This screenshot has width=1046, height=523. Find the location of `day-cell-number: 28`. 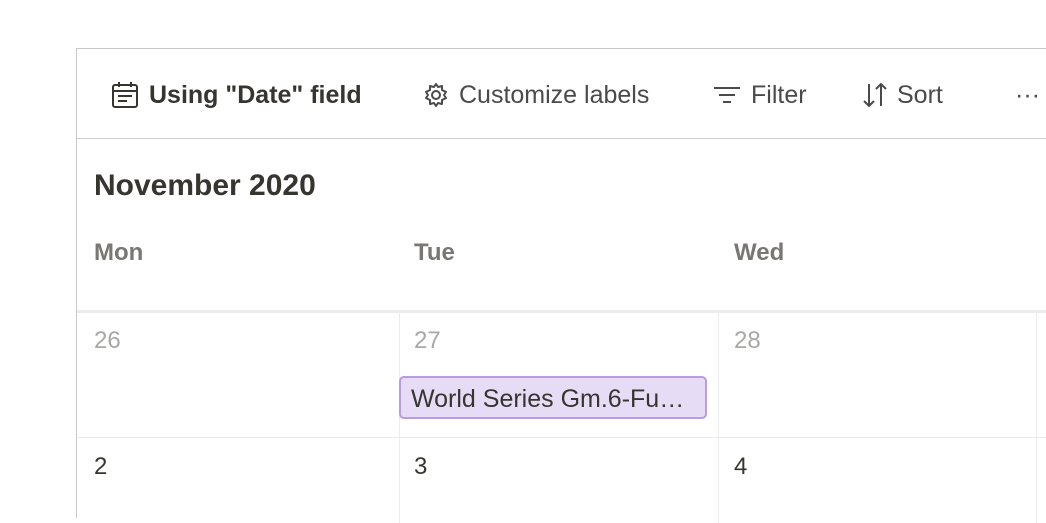

day-cell-number: 28 is located at coordinates (747, 341).